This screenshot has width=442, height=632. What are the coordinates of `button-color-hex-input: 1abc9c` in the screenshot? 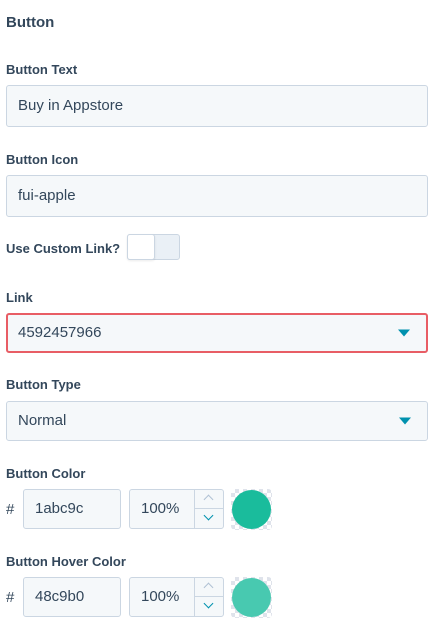 It's located at (72, 509).